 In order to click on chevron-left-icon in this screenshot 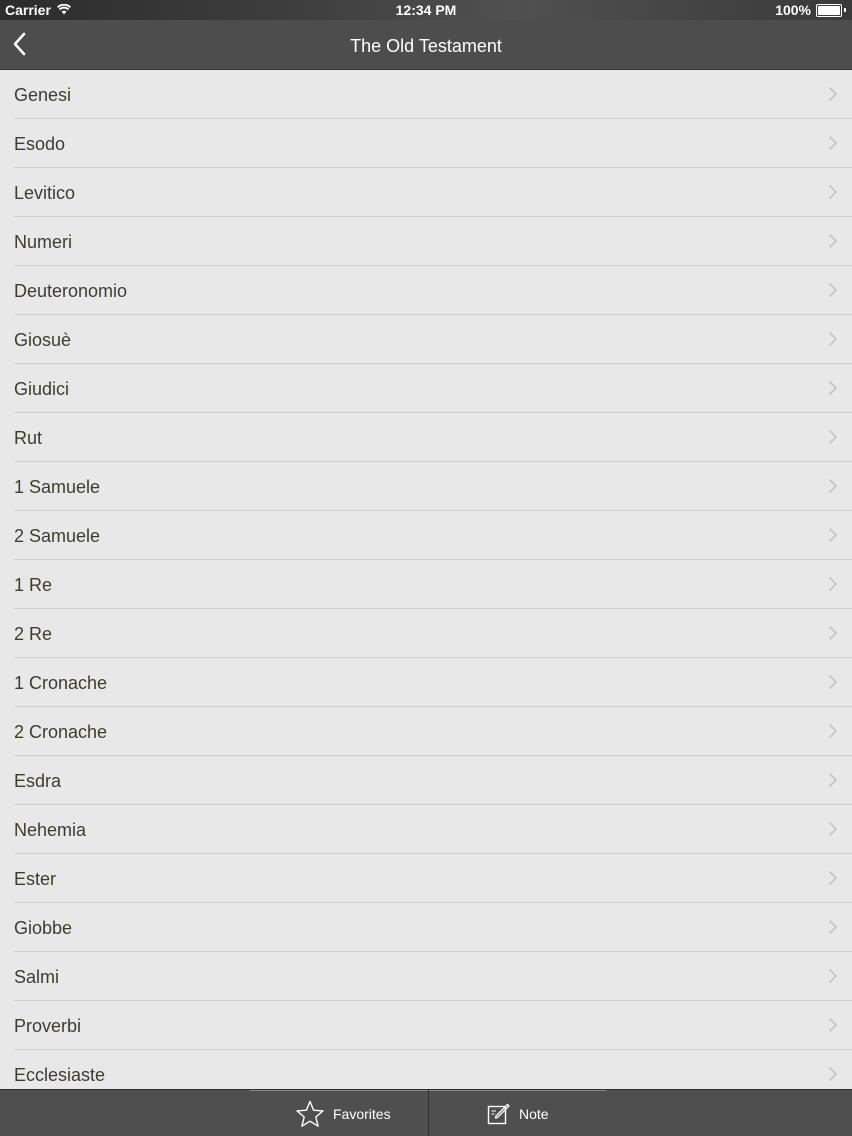, I will do `click(19, 44)`.